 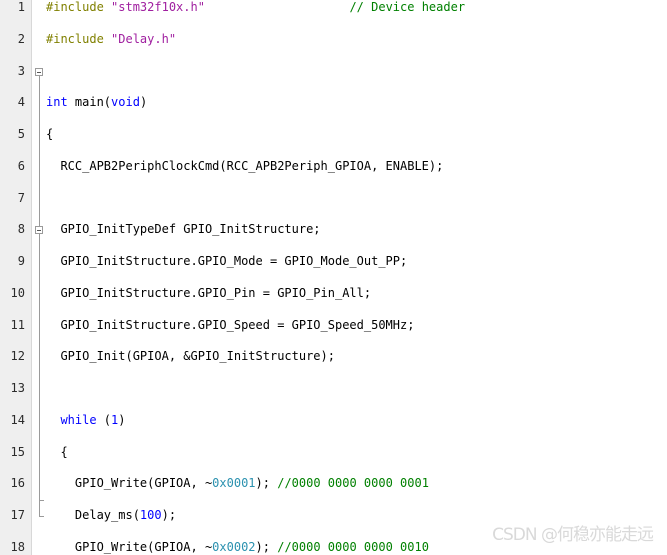 I want to click on line-number: 8, so click(x=21, y=229).